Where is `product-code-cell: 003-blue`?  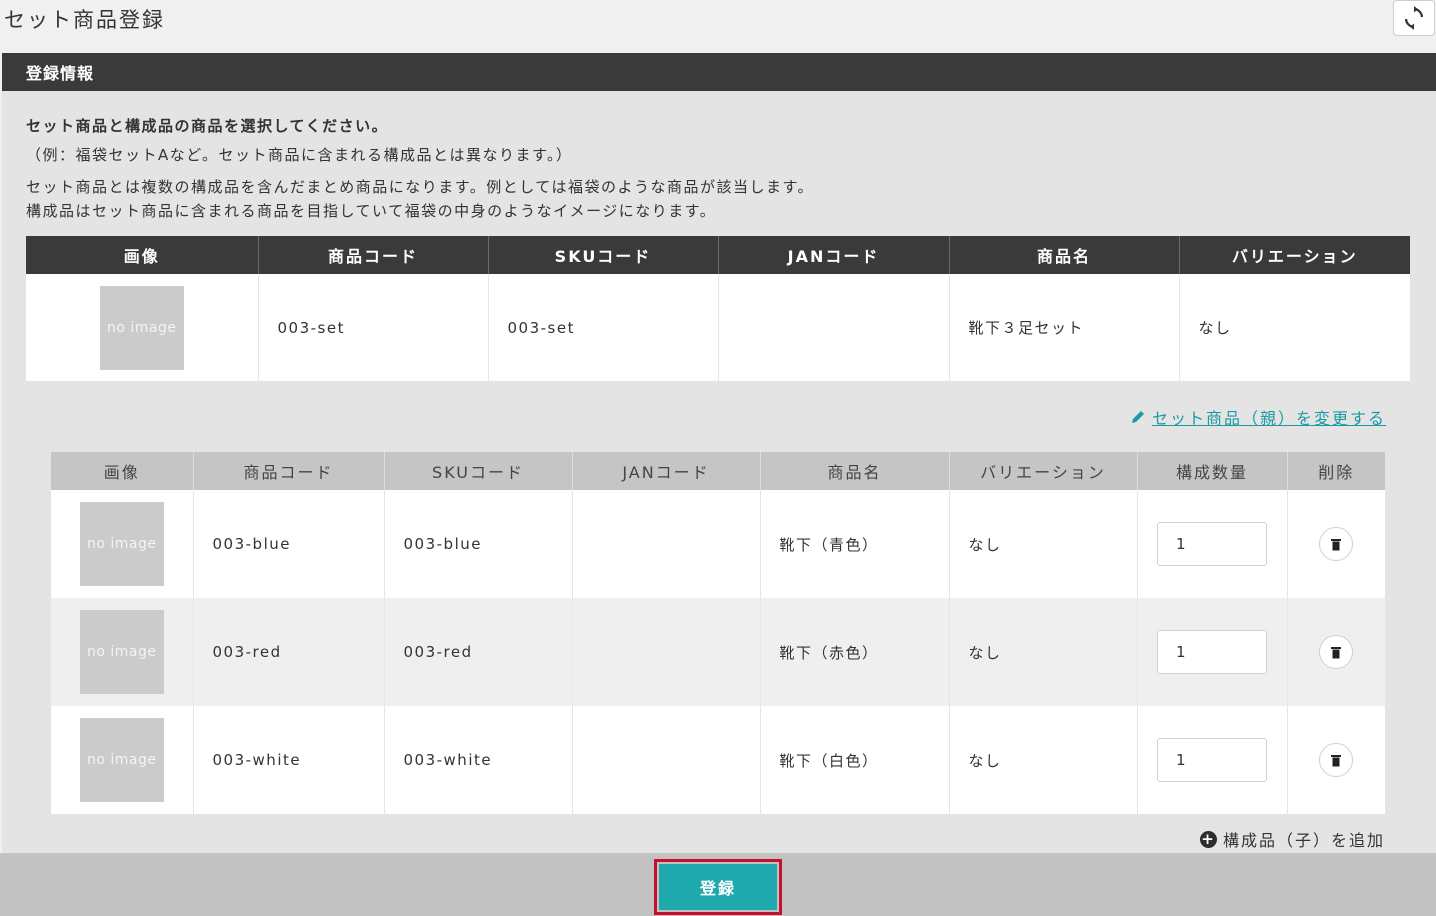
product-code-cell: 003-blue is located at coordinates (289, 544).